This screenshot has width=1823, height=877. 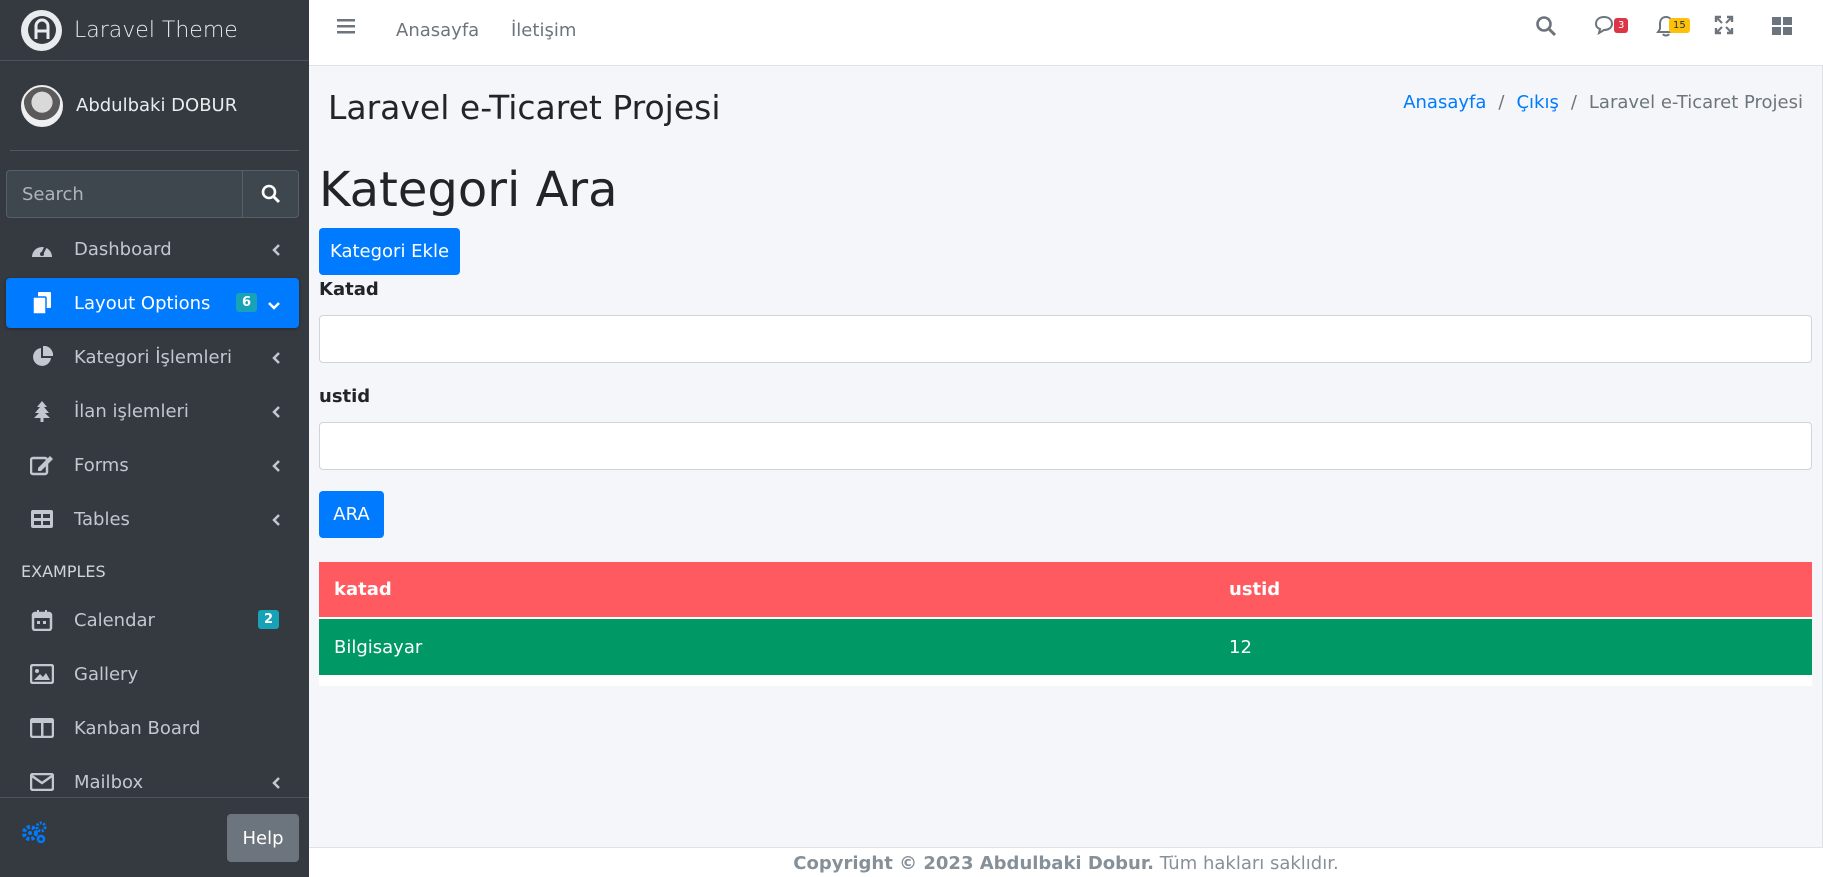 What do you see at coordinates (109, 782) in the screenshot?
I see `sidebar-item-label: Mailbox` at bounding box center [109, 782].